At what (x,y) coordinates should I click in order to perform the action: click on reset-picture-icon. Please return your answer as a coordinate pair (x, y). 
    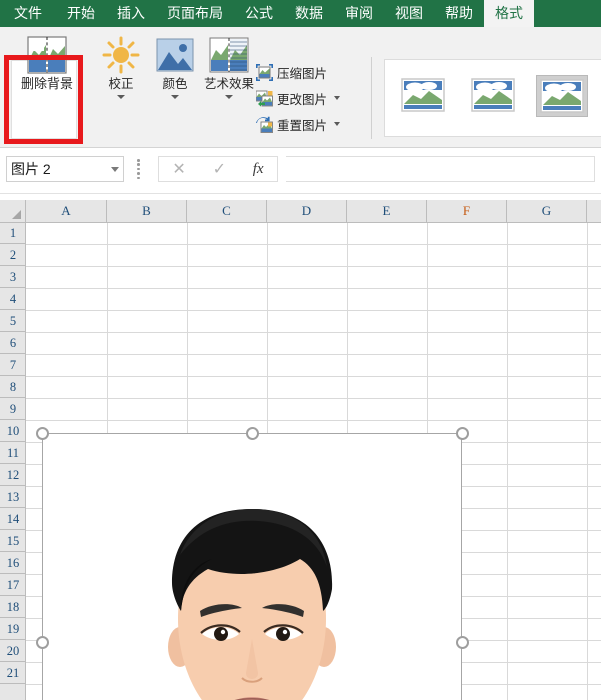
    Looking at the image, I should click on (264, 124).